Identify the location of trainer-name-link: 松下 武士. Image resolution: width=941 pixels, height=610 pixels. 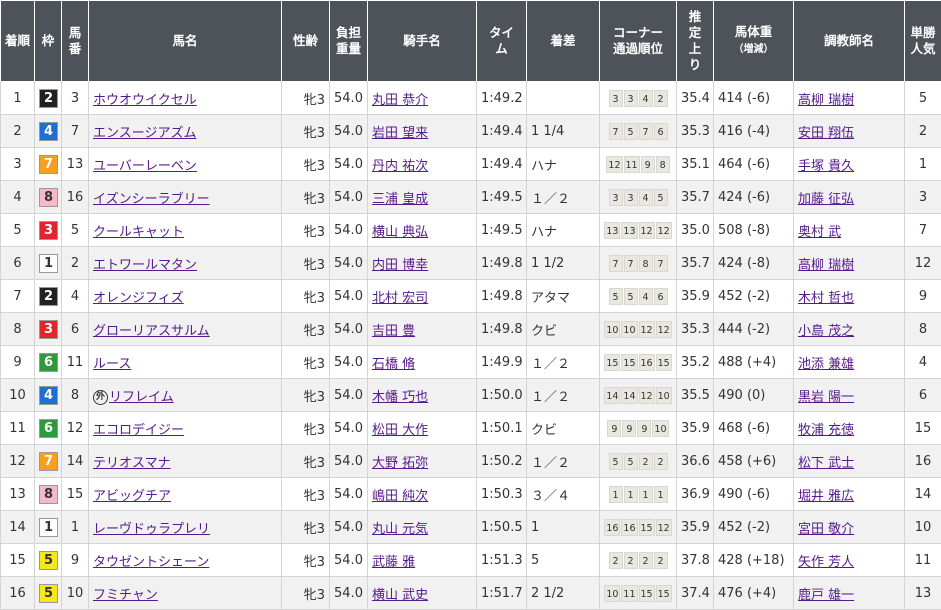
(826, 463).